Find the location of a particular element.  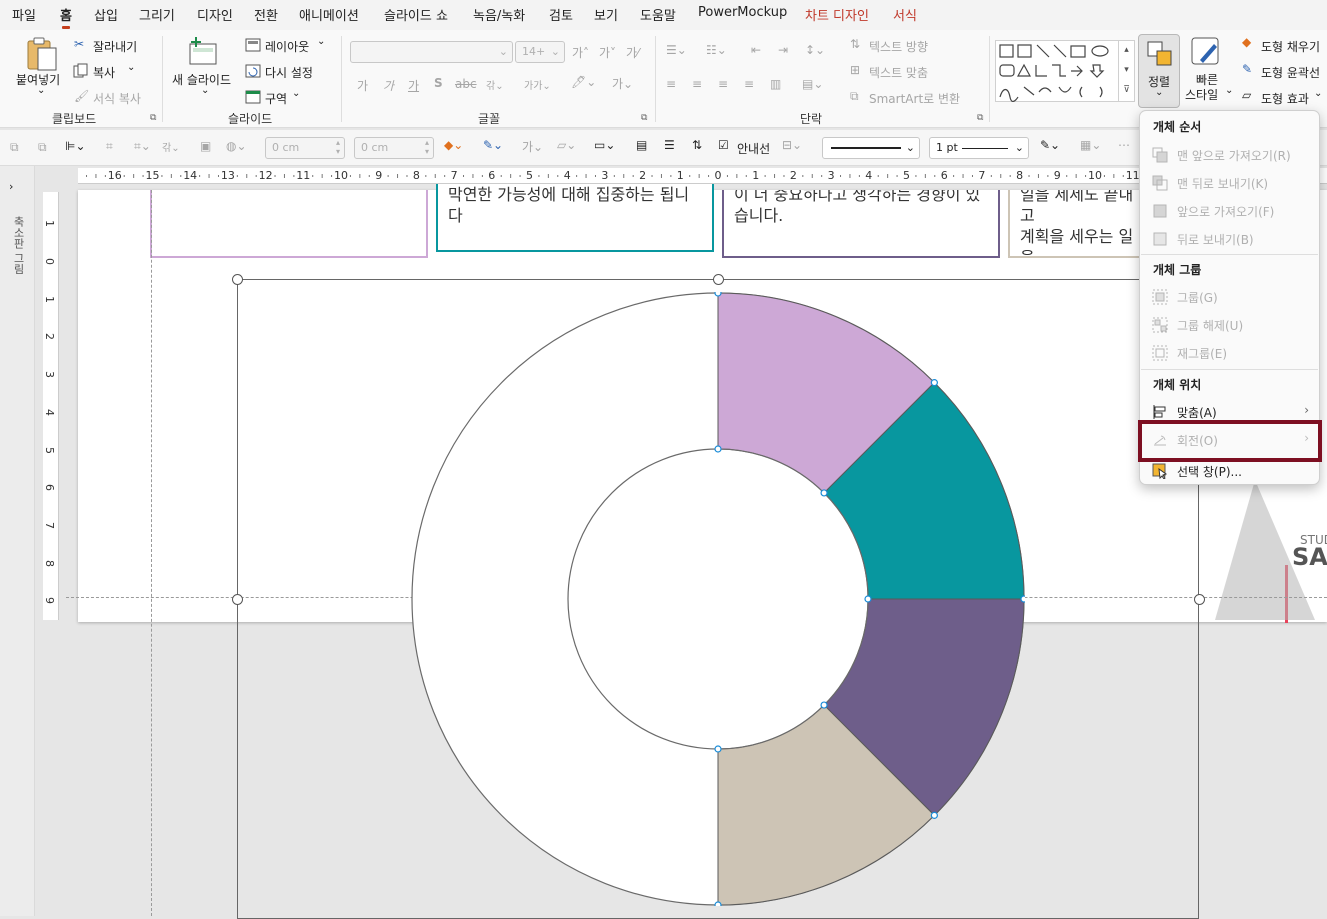

distribute-icon: ⊟⌄ is located at coordinates (792, 145).